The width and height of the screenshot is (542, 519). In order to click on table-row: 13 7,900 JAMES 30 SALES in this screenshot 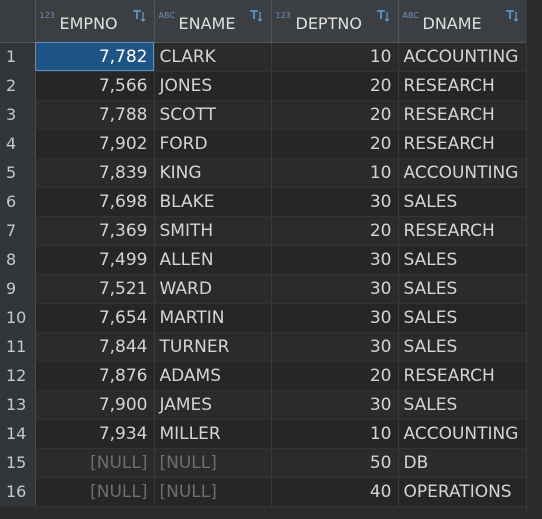, I will do `click(264, 405)`.